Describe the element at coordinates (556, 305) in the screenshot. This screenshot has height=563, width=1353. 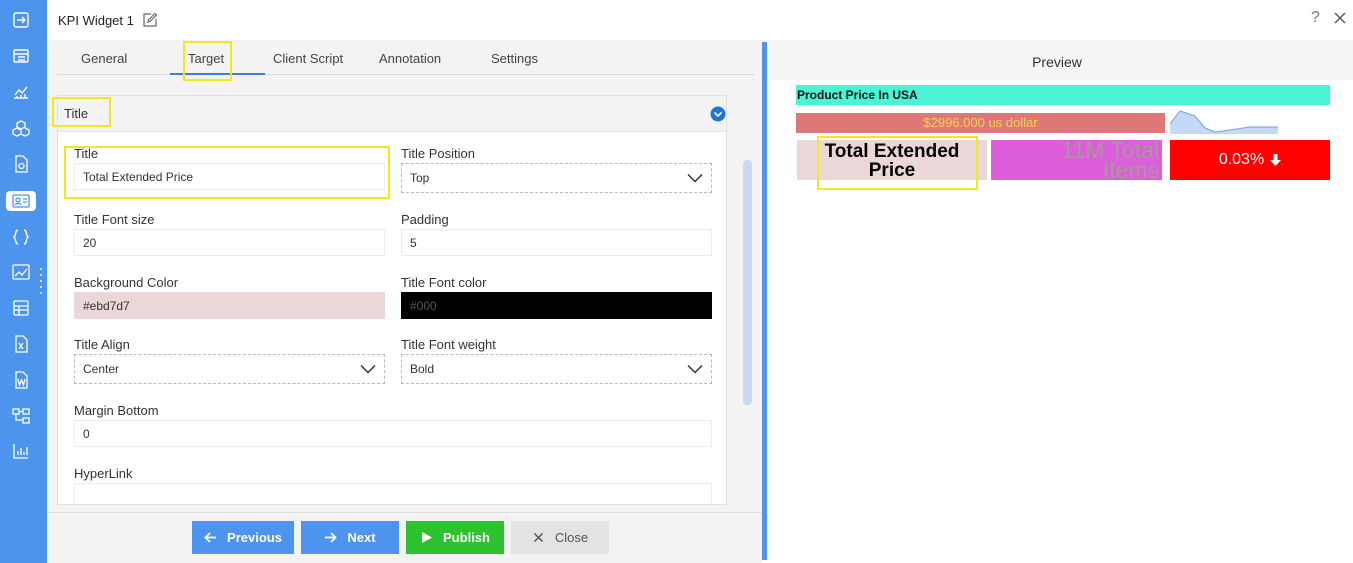
I see `title-font-color-input: #000` at that location.